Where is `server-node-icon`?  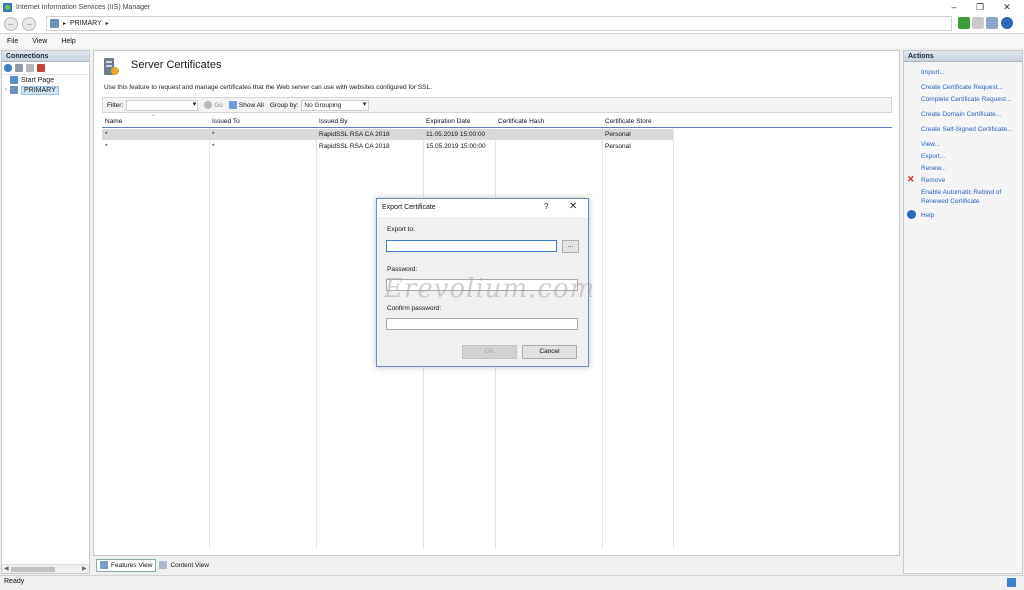
server-node-icon is located at coordinates (54, 23).